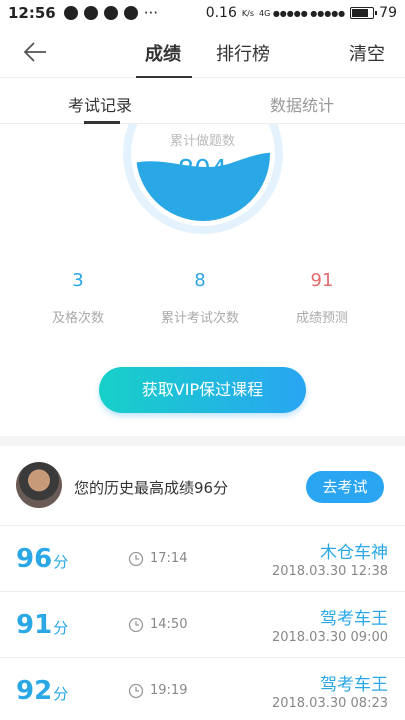  I want to click on paw-icon, so click(130, 13).